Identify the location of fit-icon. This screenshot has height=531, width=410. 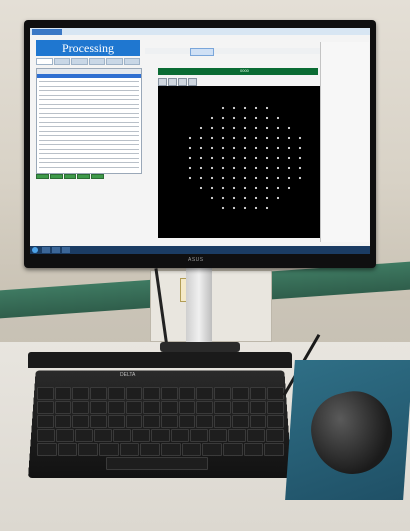
(182, 82).